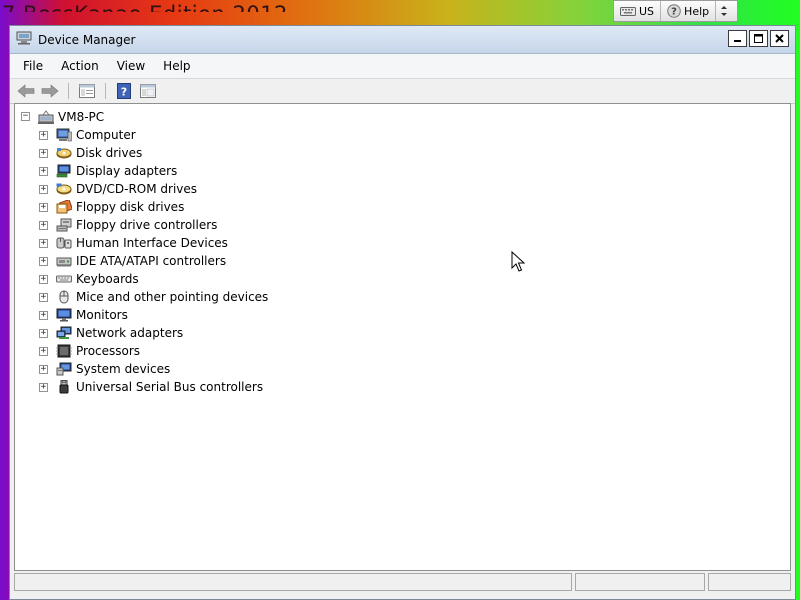 The width and height of the screenshot is (800, 600). I want to click on back-arrow-icon, so click(26, 91).